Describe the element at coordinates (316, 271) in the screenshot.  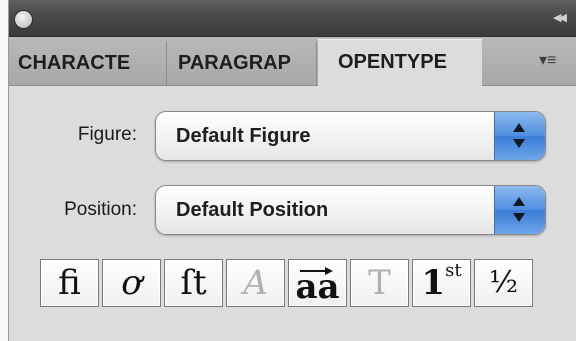
I see `right-arrow-icon` at that location.